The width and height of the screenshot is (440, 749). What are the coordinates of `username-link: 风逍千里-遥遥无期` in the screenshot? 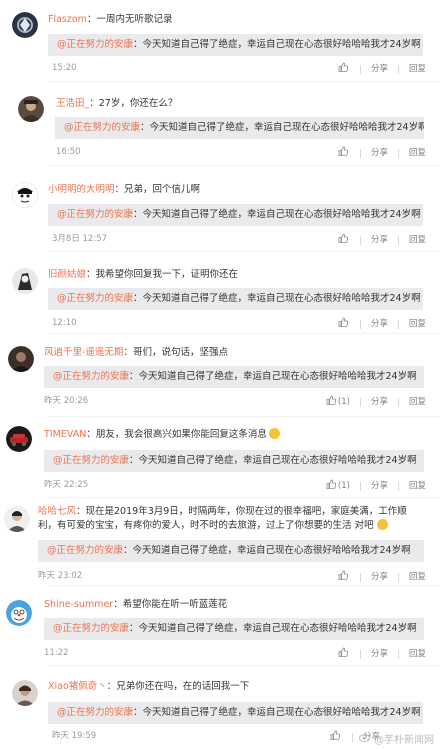 It's located at (83, 352).